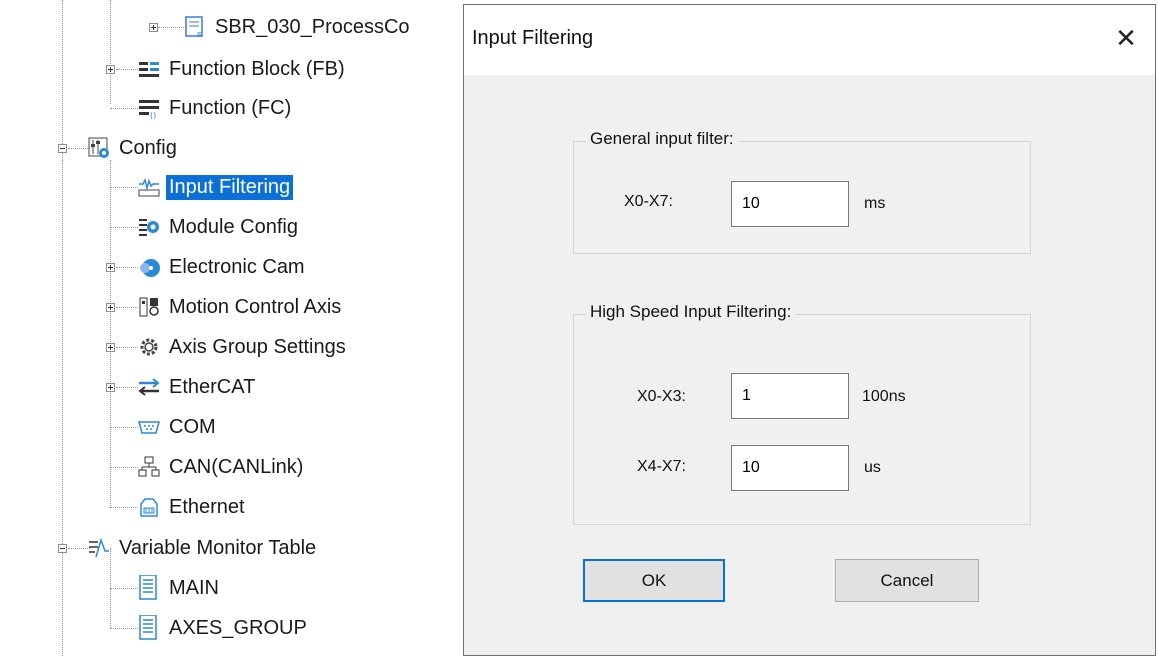  I want to click on tree-item-label: Axis Group Settings, so click(257, 346).